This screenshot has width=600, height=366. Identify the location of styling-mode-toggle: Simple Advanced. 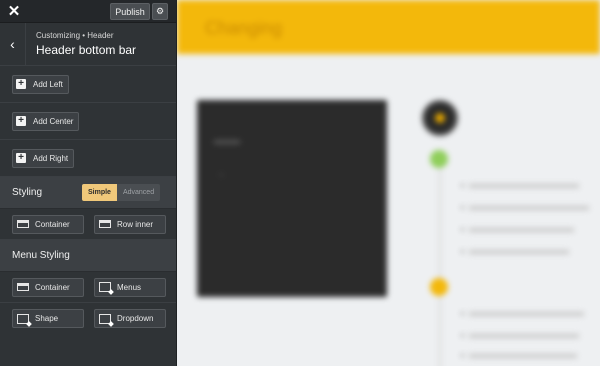
(121, 192).